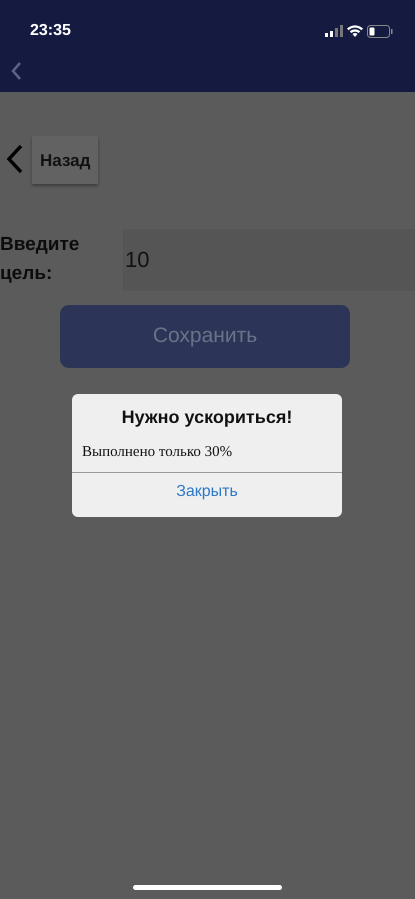 The width and height of the screenshot is (415, 899). I want to click on signal-icon, so click(334, 31).